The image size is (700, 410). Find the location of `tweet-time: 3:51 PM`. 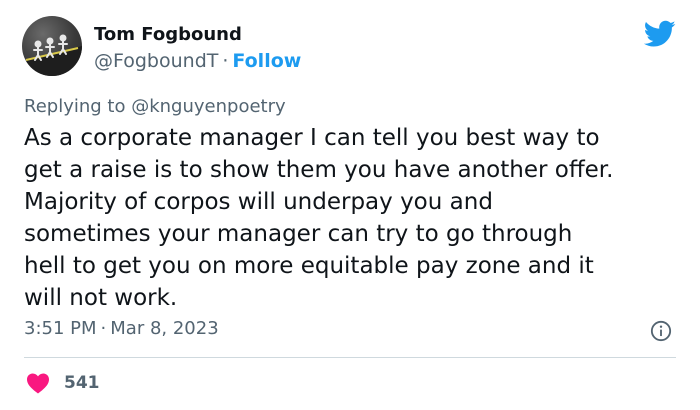

tweet-time: 3:51 PM is located at coordinates (60, 328).